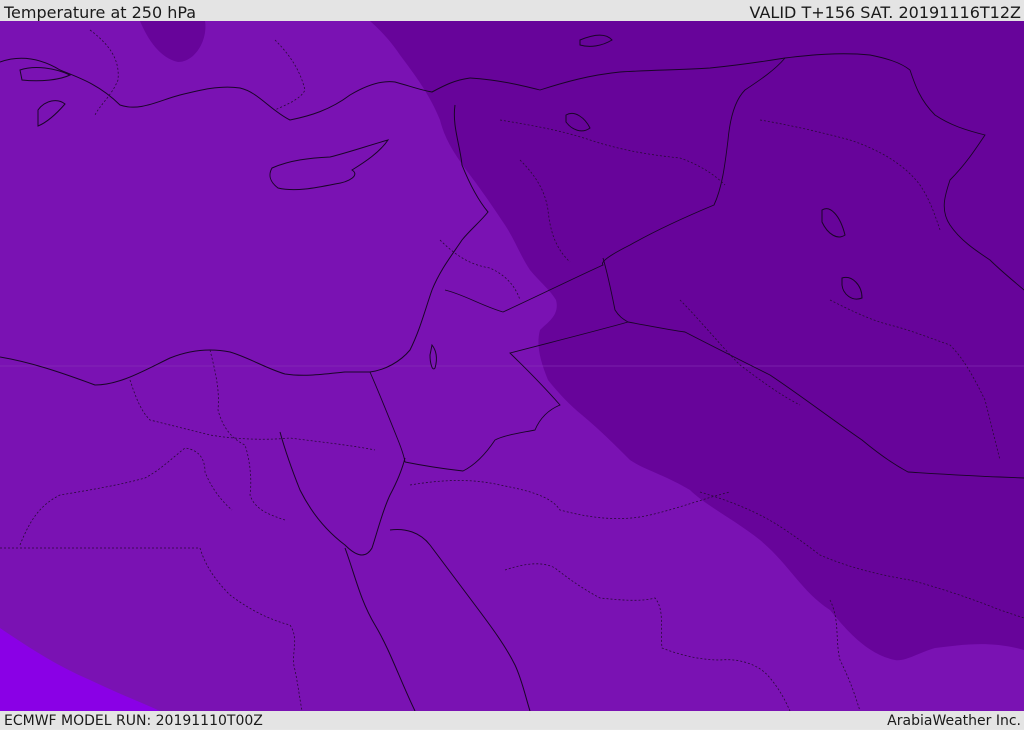 The height and width of the screenshot is (730, 1024). What do you see at coordinates (133, 721) in the screenshot?
I see `model-run: ECMWF MODEL RUN: 20191110T00Z` at bounding box center [133, 721].